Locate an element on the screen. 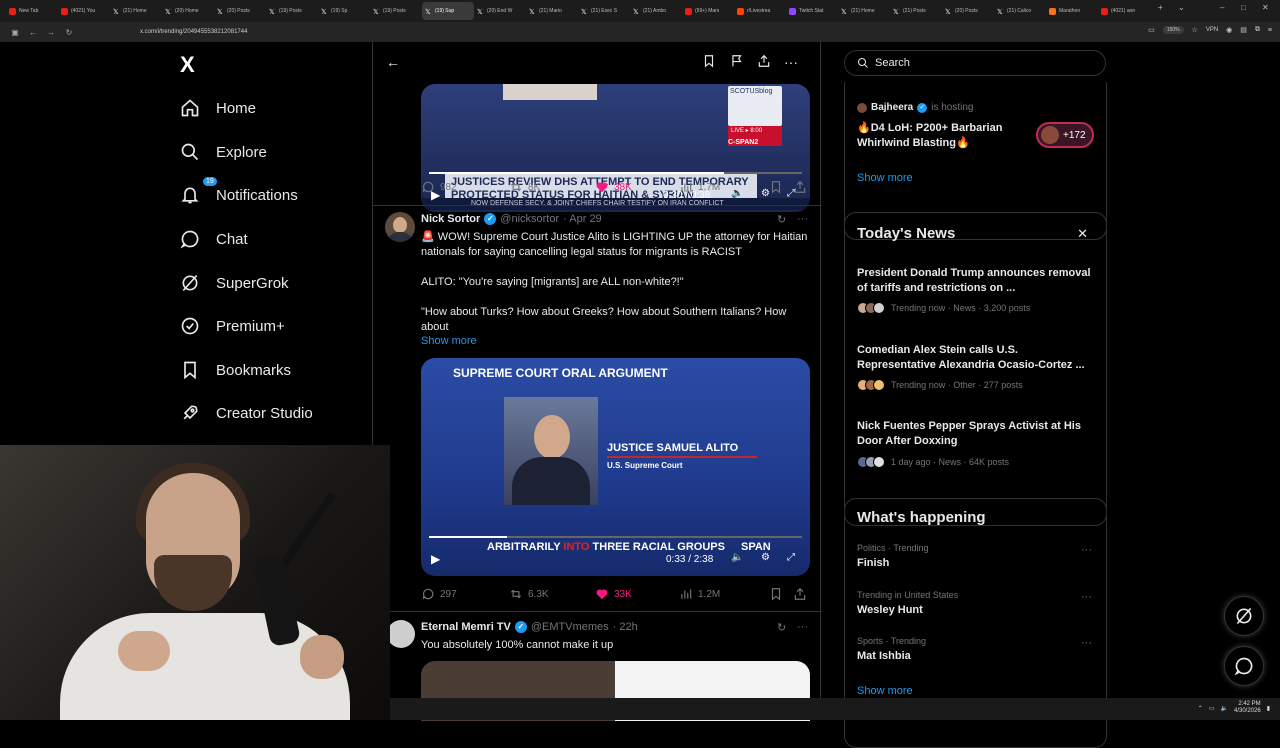  post1-reply: 982 is located at coordinates (465, 187).